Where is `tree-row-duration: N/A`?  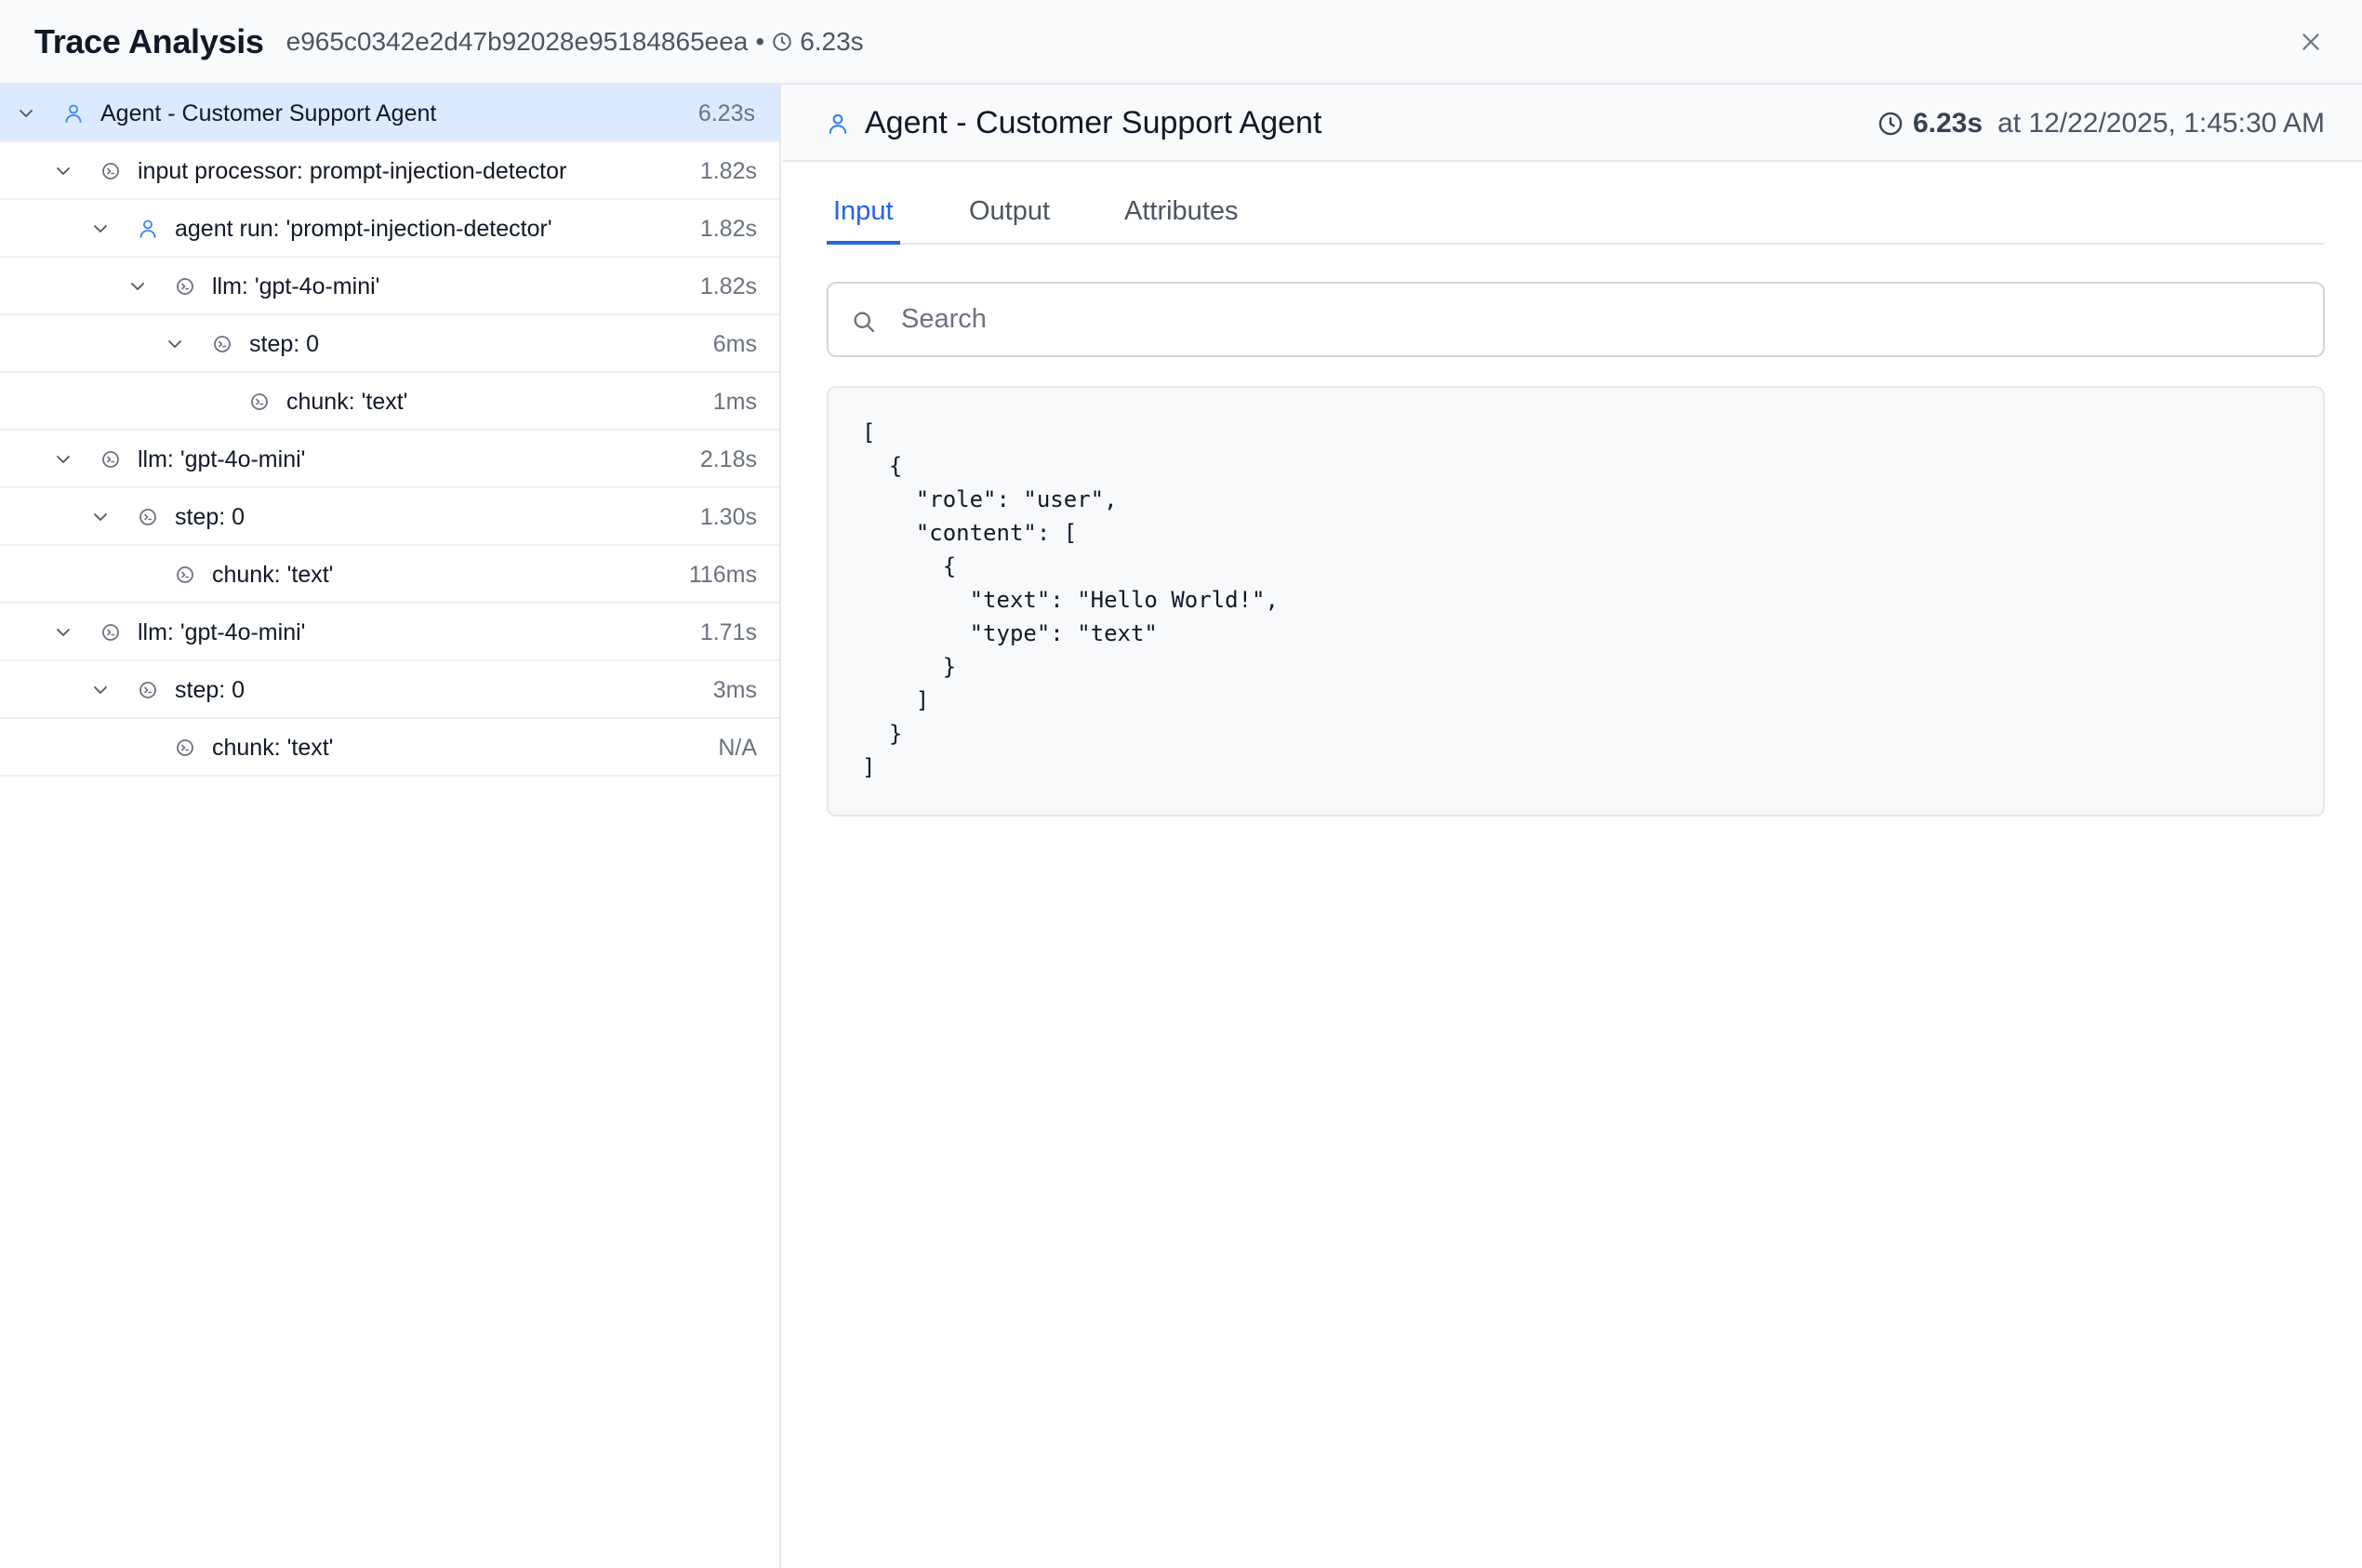 tree-row-duration: N/A is located at coordinates (737, 748).